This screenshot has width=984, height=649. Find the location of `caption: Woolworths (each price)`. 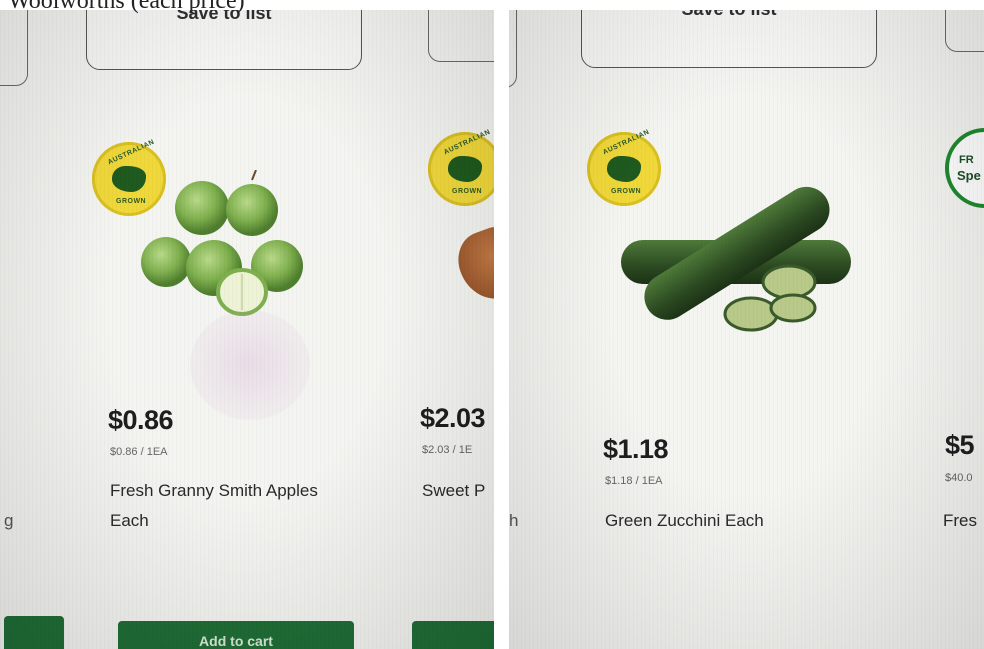

caption: Woolworths (each price) is located at coordinates (126, 7).